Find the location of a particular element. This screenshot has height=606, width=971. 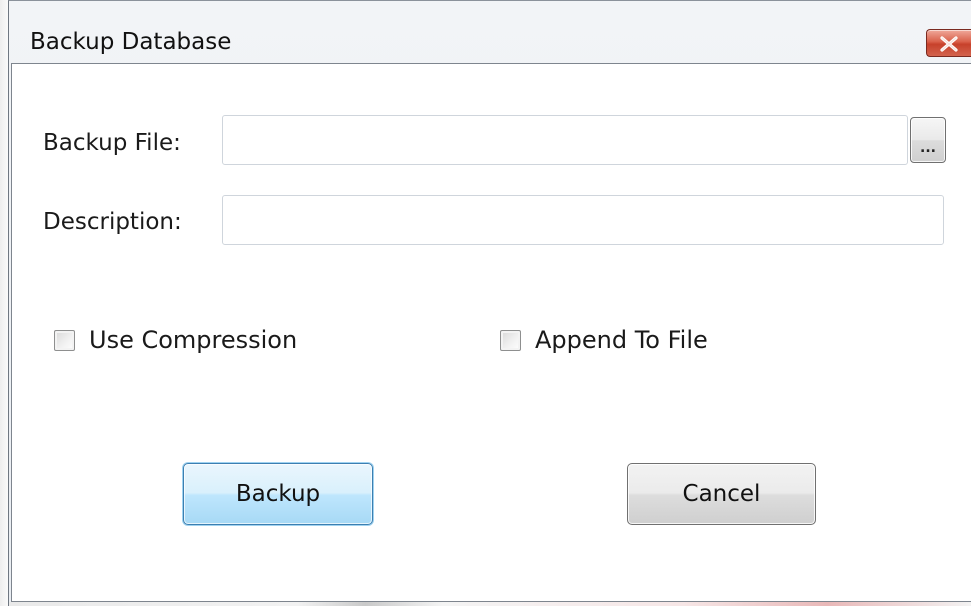

backup-file-input is located at coordinates (565, 140).